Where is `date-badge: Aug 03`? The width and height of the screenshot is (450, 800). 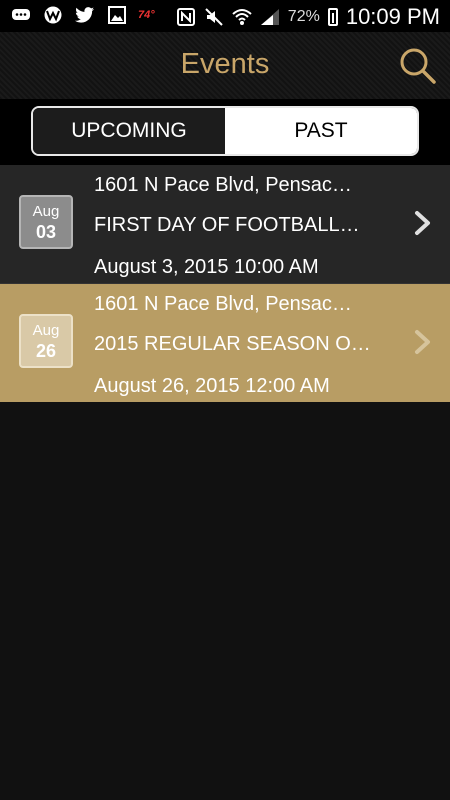
date-badge: Aug 03 is located at coordinates (46, 222).